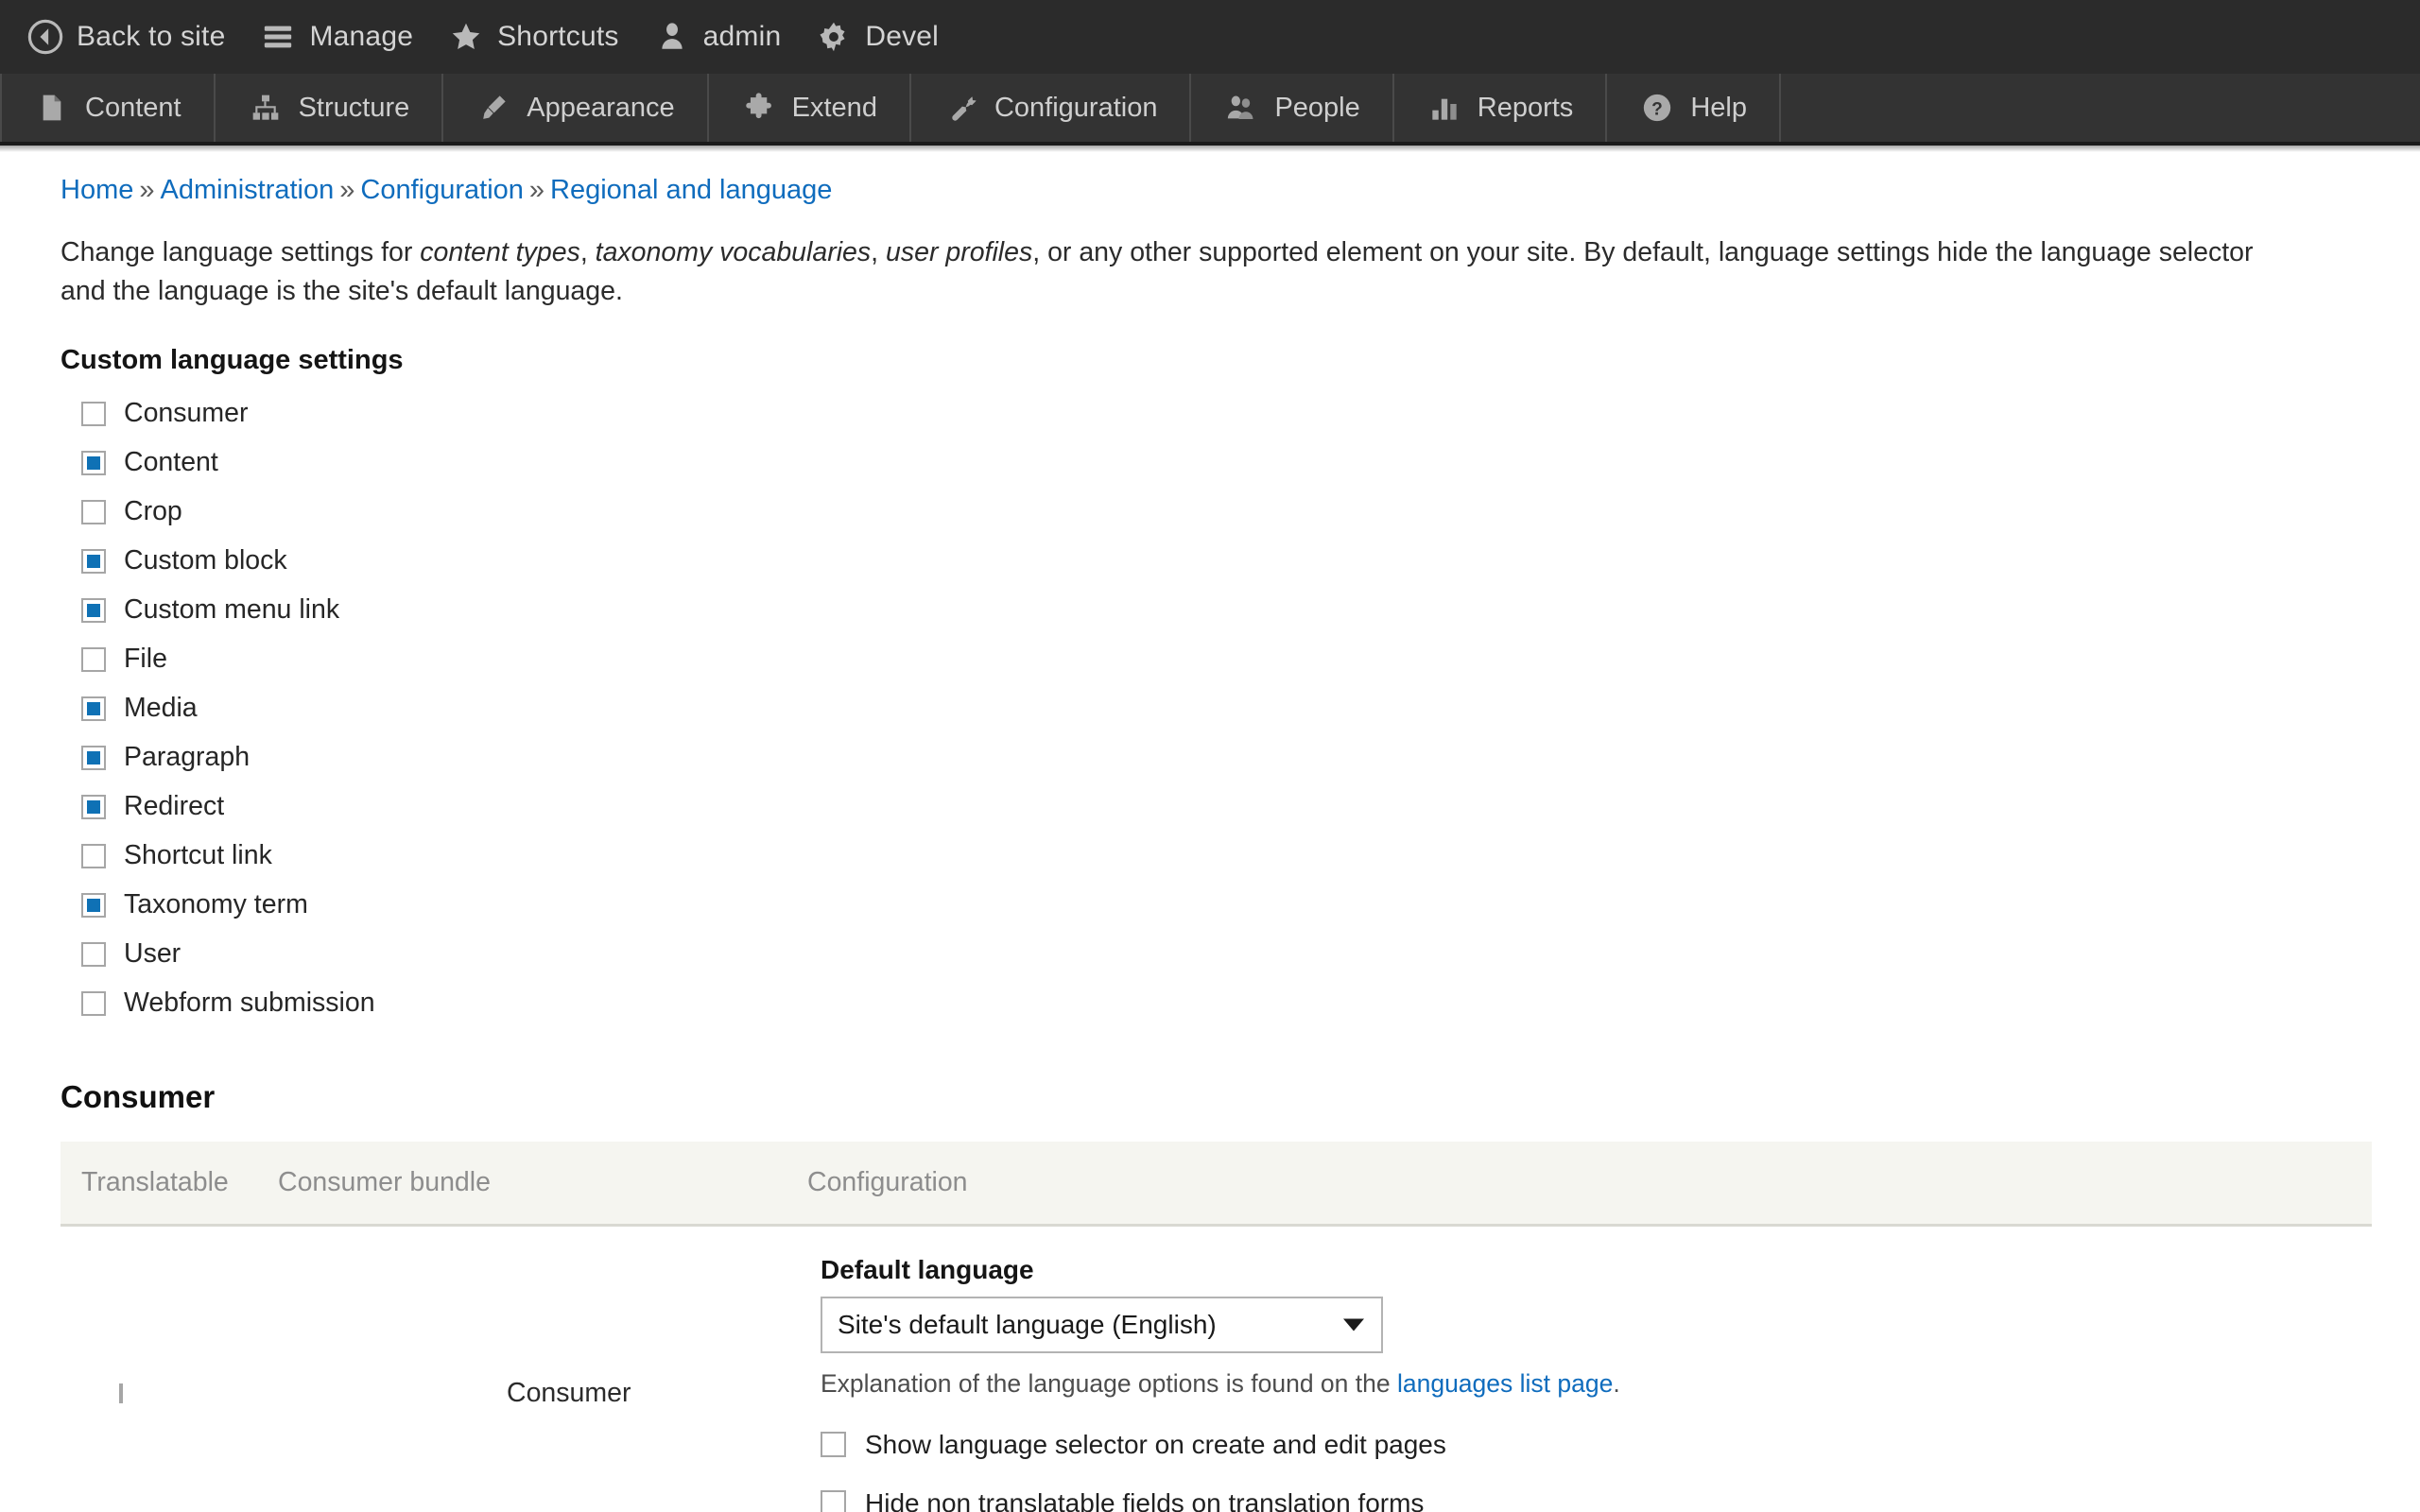  Describe the element at coordinates (466, 37) in the screenshot. I see `star-icon` at that location.